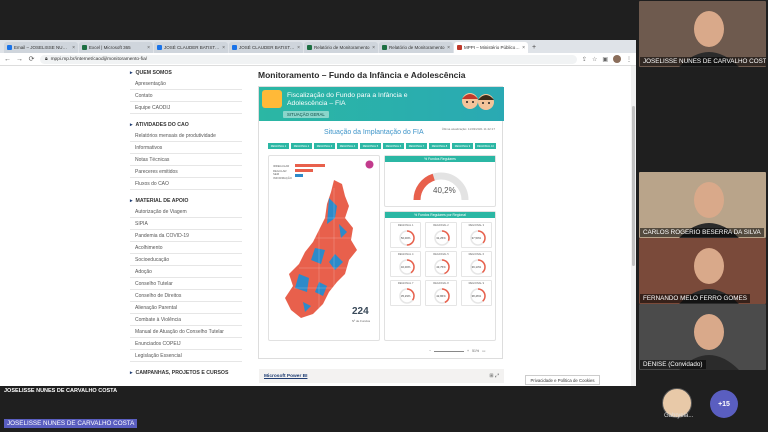 Image resolution: width=768 pixels, height=432 pixels. I want to click on sidebar-section-header: ▸ MATERIAL DE APOIO, so click(186, 201).